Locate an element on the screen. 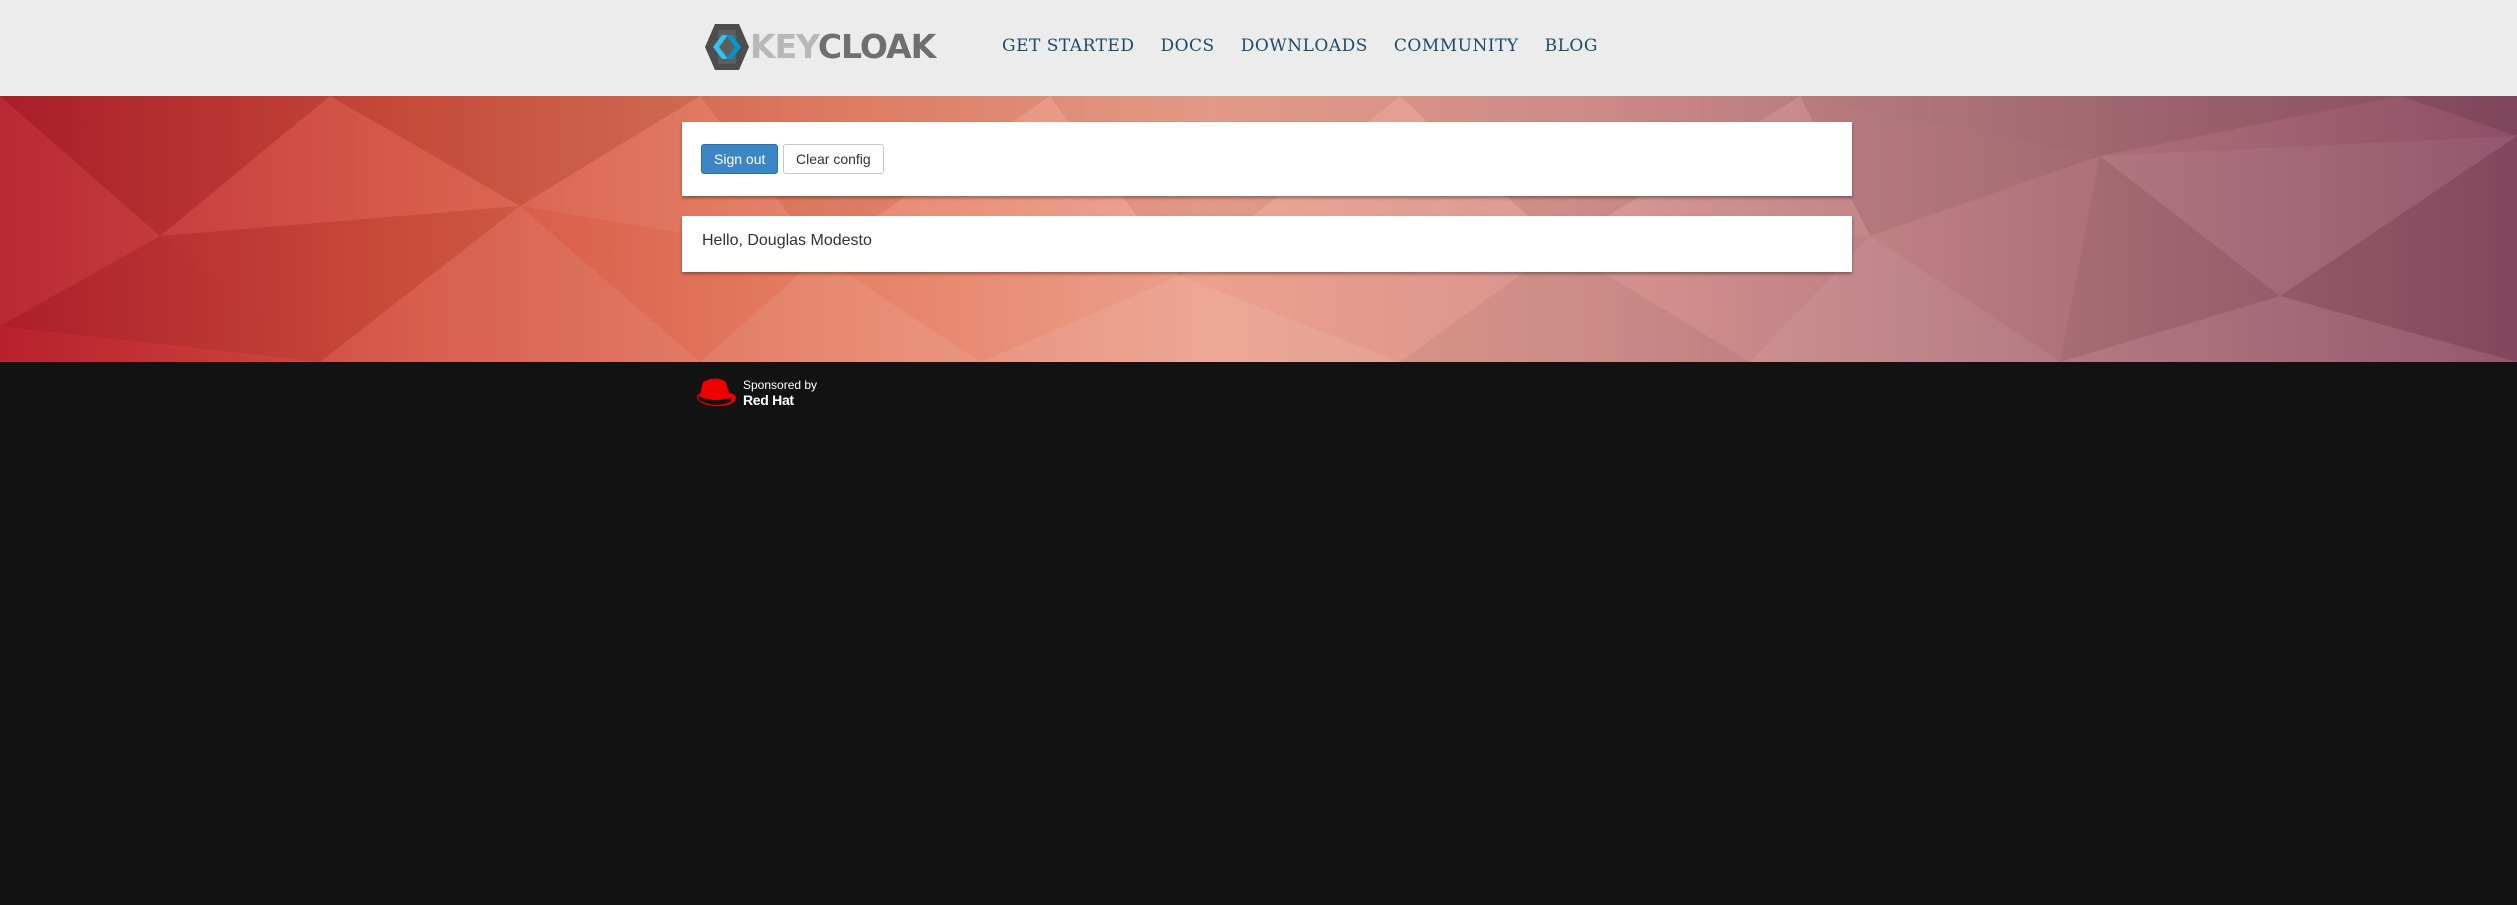 The image size is (2517, 905). clear-config-button: Clear config is located at coordinates (833, 159).